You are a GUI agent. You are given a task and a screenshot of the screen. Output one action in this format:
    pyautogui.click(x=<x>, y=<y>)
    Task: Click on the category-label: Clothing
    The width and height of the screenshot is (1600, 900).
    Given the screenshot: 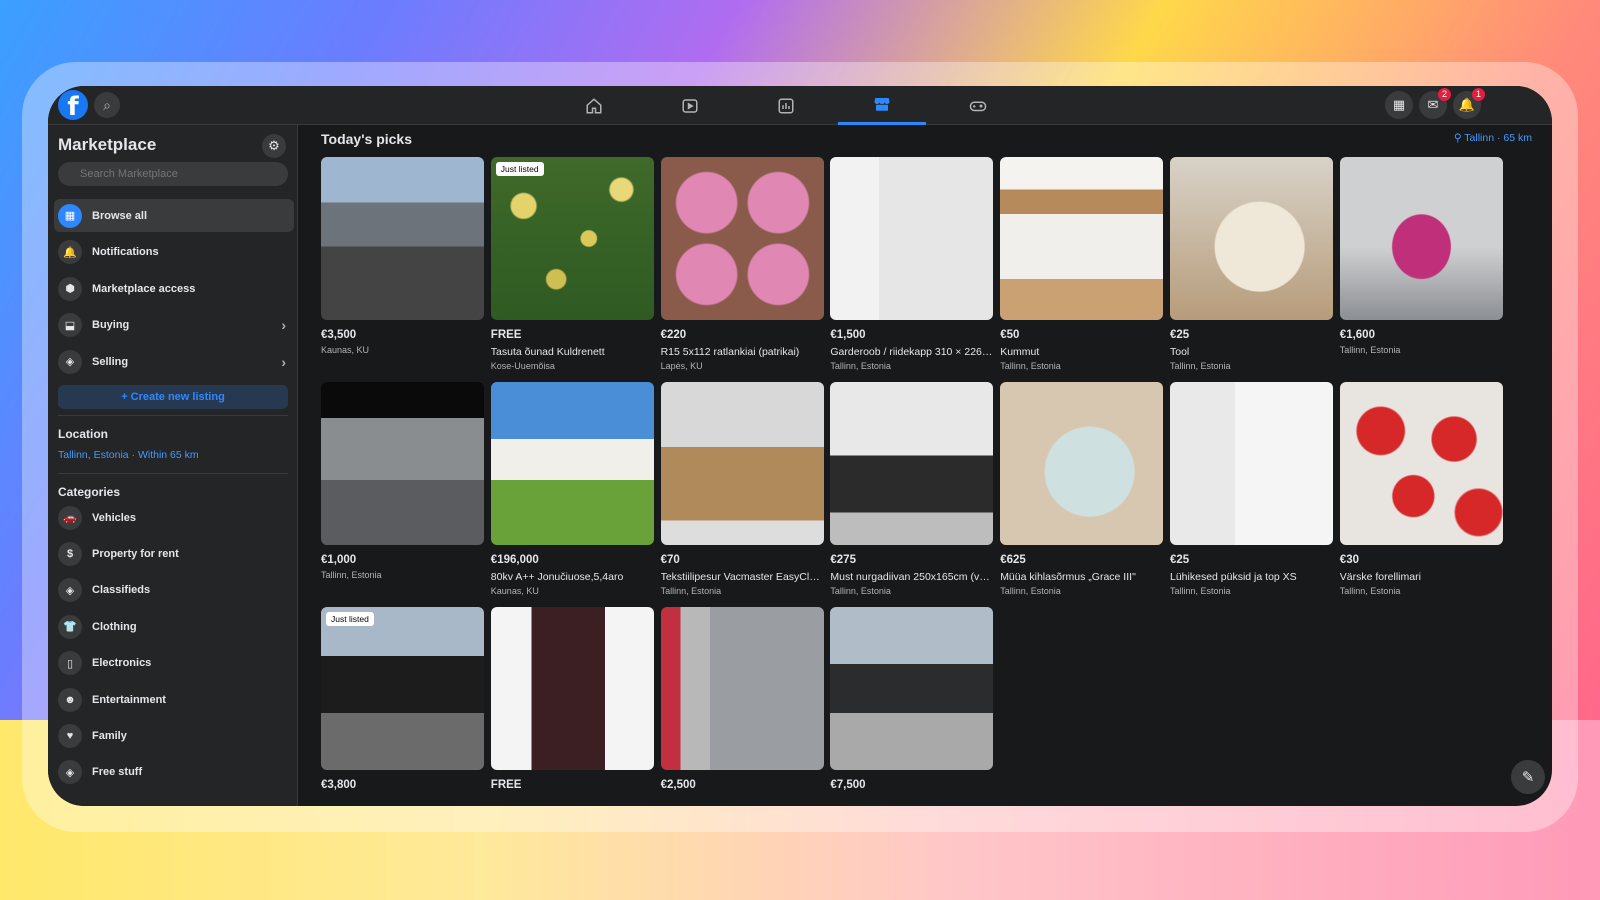 What is the action you would take?
    pyautogui.click(x=114, y=626)
    